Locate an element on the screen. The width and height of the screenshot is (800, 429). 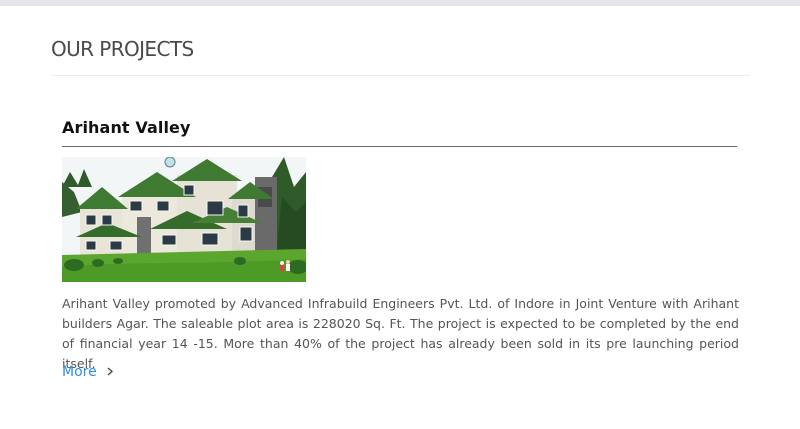
top-bar is located at coordinates (400, 3).